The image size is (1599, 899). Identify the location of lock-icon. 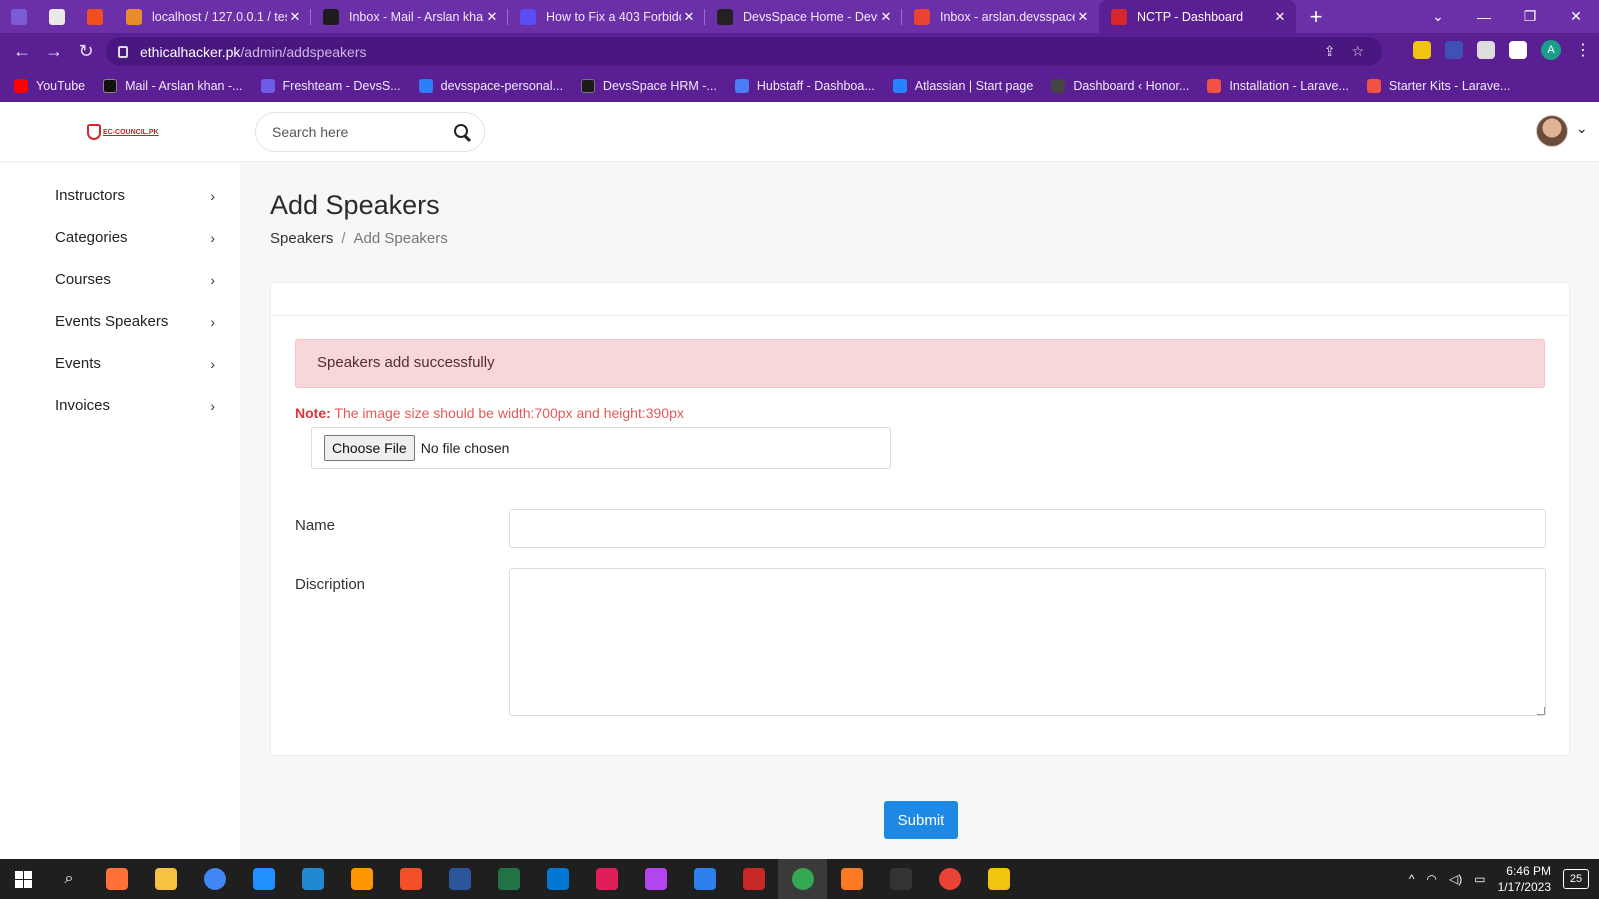
(123, 51).